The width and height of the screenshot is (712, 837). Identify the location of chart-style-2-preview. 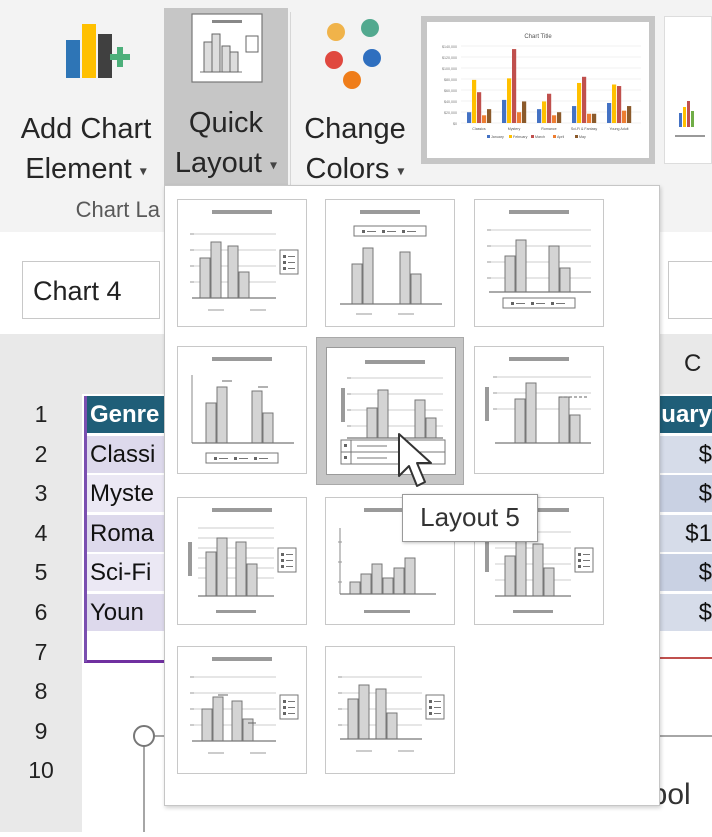
(690, 119).